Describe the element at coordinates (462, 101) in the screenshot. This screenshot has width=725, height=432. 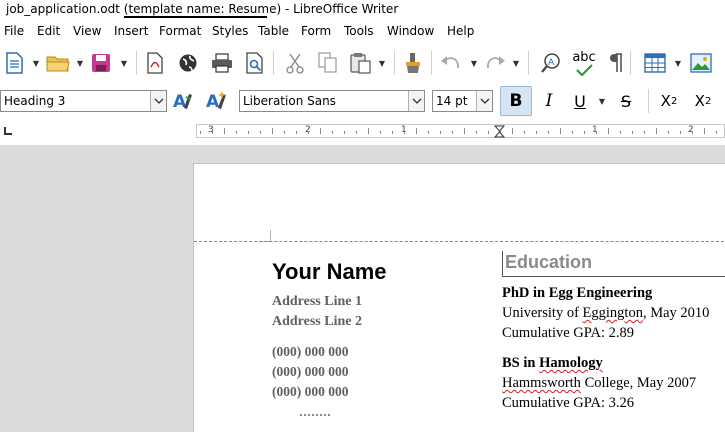
I see `font-size-combo: 14 pt` at that location.